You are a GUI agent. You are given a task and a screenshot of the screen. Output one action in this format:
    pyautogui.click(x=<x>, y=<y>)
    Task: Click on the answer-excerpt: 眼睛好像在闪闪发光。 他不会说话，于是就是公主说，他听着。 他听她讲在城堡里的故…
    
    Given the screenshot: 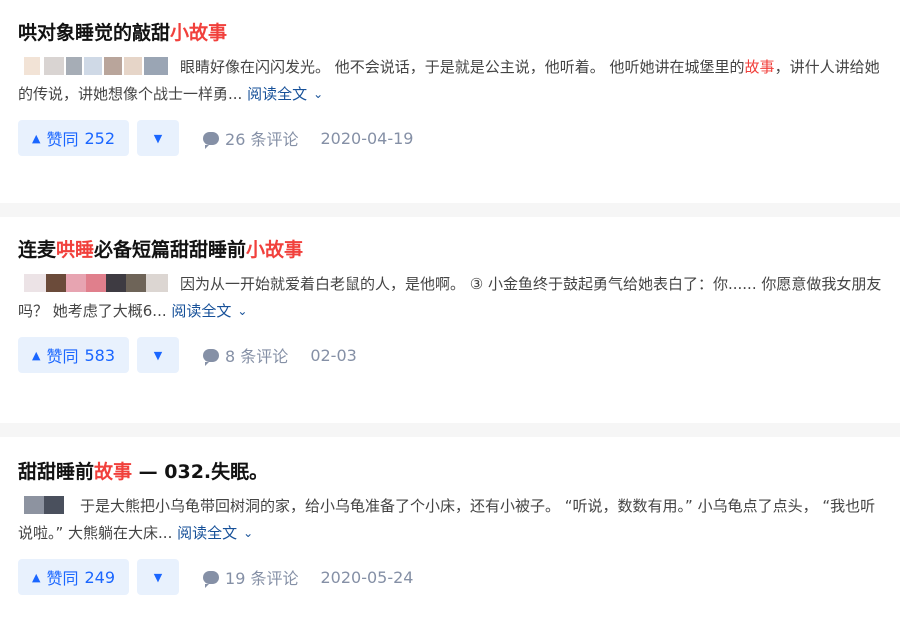 What is the action you would take?
    pyautogui.click(x=450, y=81)
    